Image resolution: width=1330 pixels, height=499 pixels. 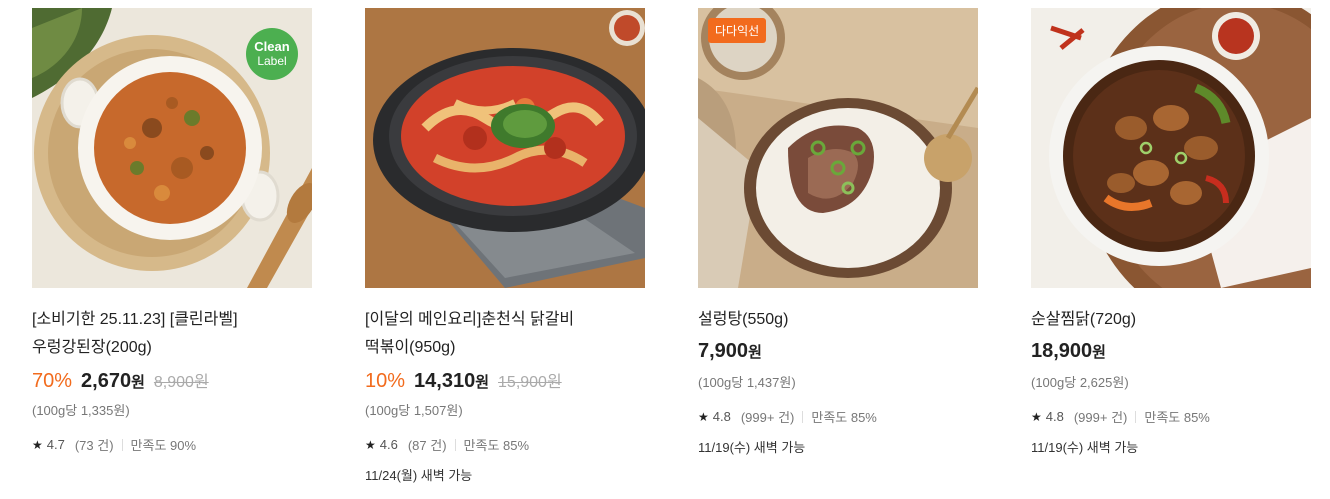 I want to click on product-title-line1: [소비기한 25.11.23] [클린라벨], so click(x=135, y=319).